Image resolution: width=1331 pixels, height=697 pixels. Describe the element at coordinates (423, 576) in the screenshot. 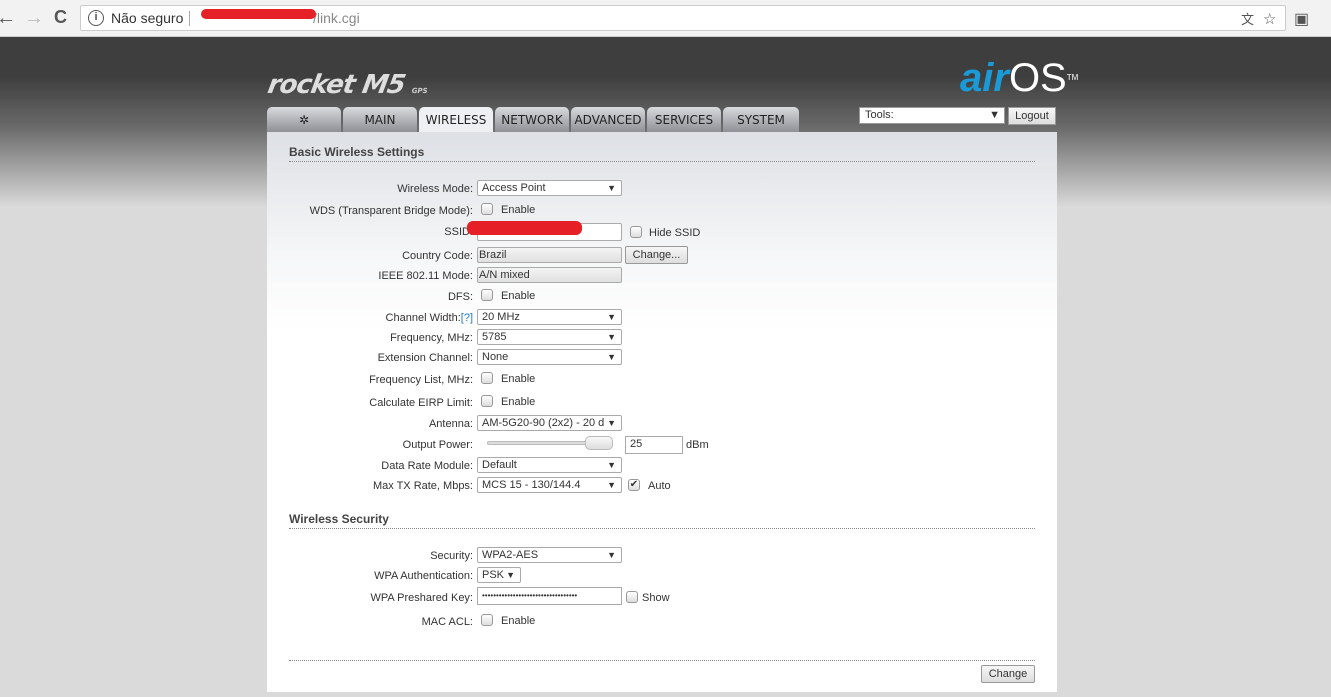

I see `label: WPA Authentication:` at that location.